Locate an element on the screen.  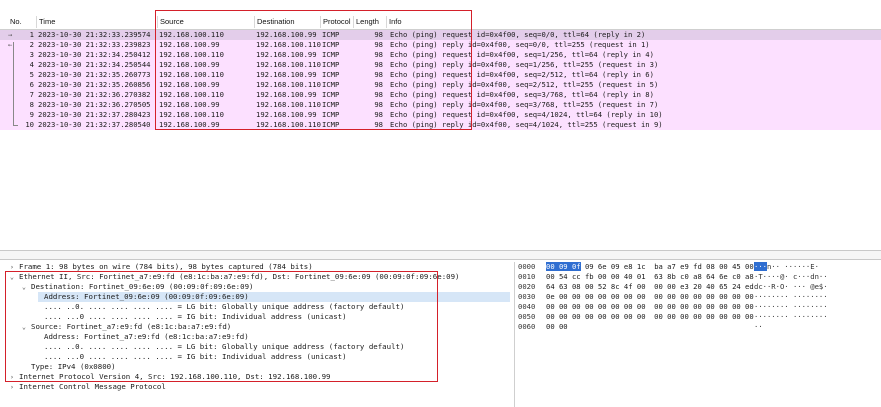
bytes-offset: 0060 is located at coordinates (527, 326).